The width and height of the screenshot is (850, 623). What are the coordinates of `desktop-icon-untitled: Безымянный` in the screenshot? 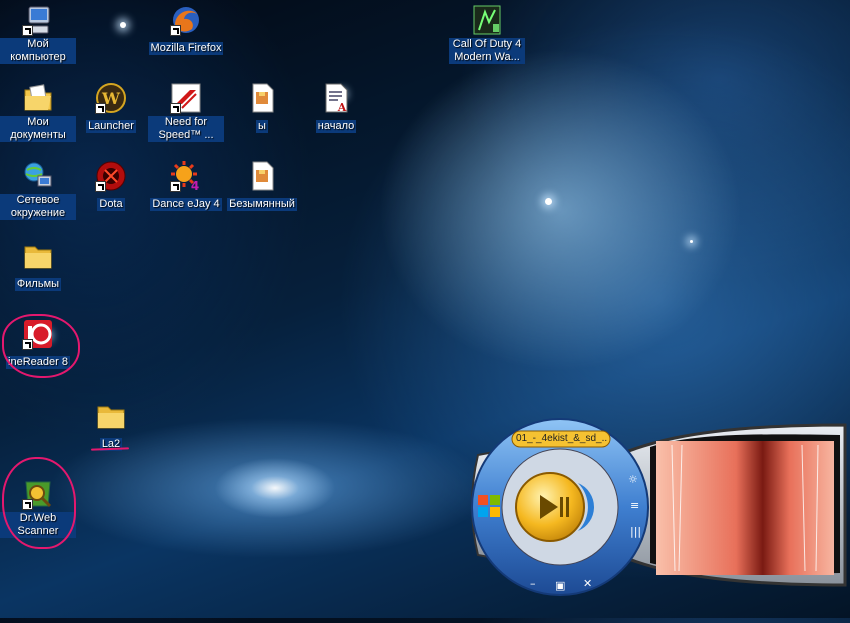 It's located at (262, 186).